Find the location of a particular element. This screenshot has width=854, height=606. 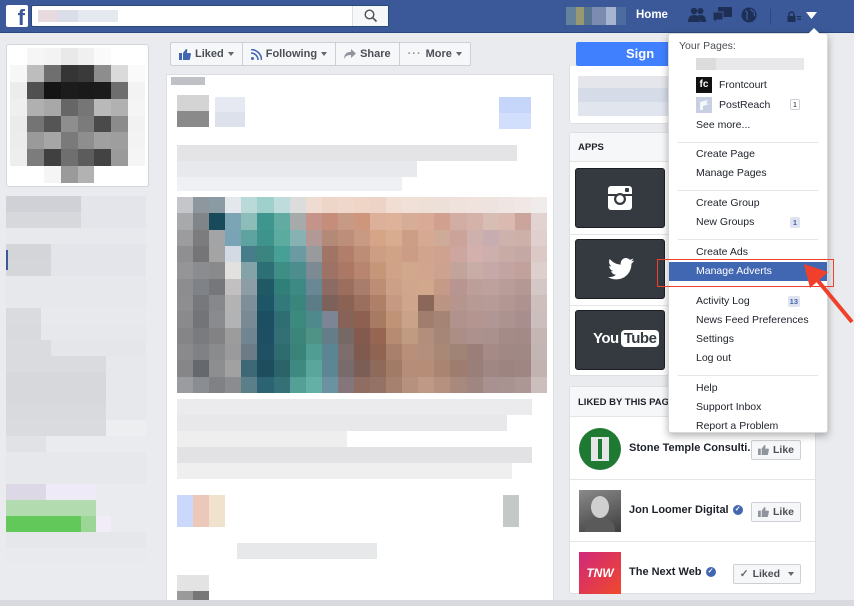

post-image-pixelated is located at coordinates (362, 295).